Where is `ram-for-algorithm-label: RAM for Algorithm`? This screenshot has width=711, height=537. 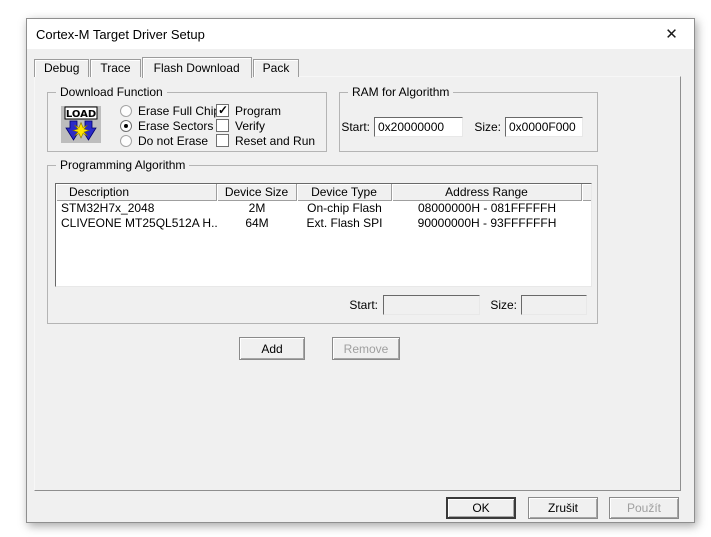
ram-for-algorithm-label: RAM for Algorithm is located at coordinates (401, 92).